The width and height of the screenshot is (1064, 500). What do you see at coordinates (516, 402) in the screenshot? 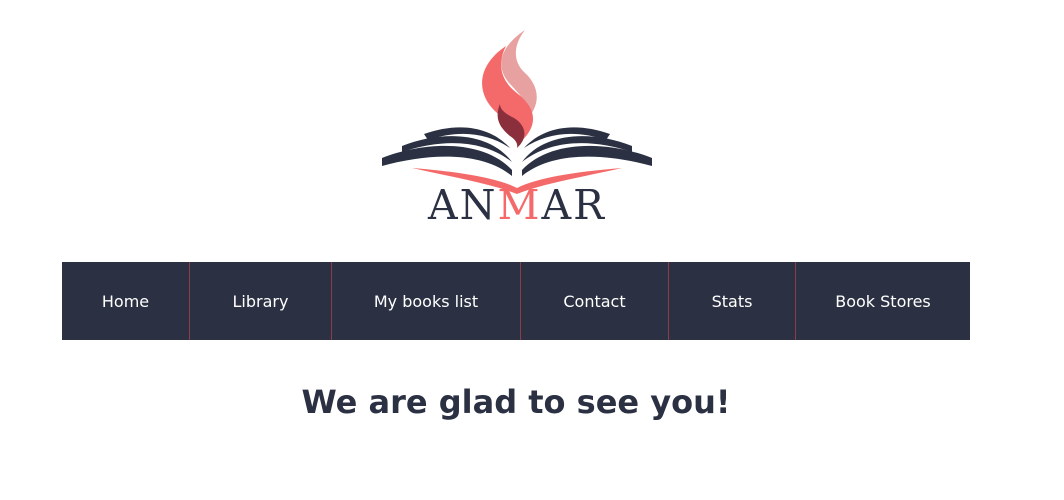
I see `welcome-heading: We are glad to see you!` at bounding box center [516, 402].